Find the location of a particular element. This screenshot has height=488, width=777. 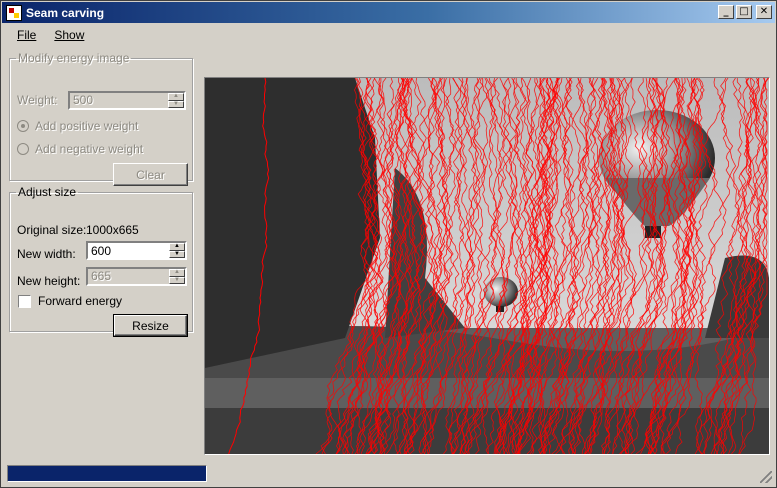

new-height-stepper: 665 ▲ ▼ is located at coordinates (136, 276).